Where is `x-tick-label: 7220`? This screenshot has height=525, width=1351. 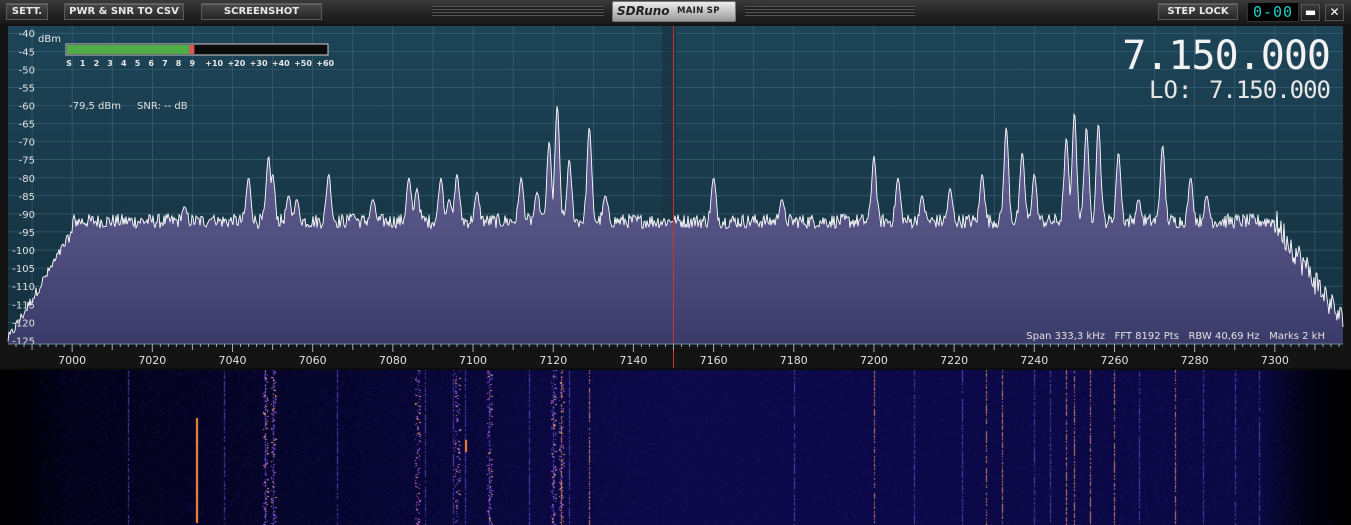
x-tick-label: 7220 is located at coordinates (954, 360).